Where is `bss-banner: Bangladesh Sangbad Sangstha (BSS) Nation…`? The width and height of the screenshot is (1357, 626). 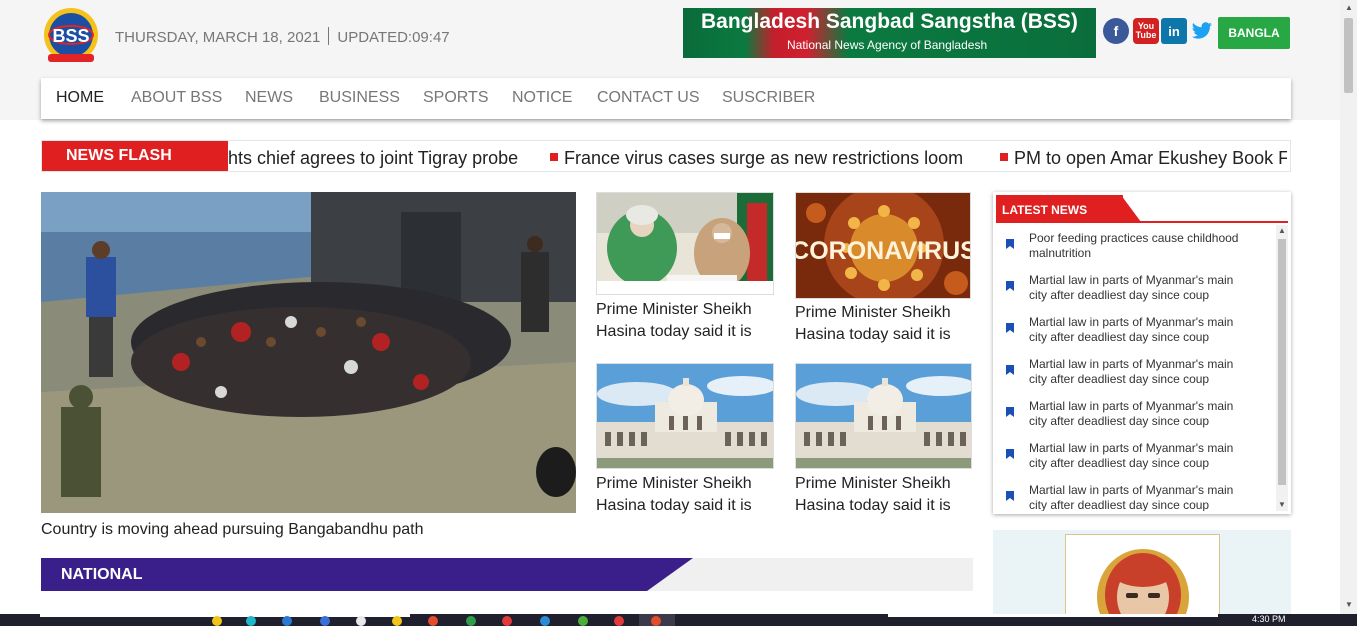
bss-banner: Bangladesh Sangbad Sangstha (BSS) Nation… is located at coordinates (889, 33).